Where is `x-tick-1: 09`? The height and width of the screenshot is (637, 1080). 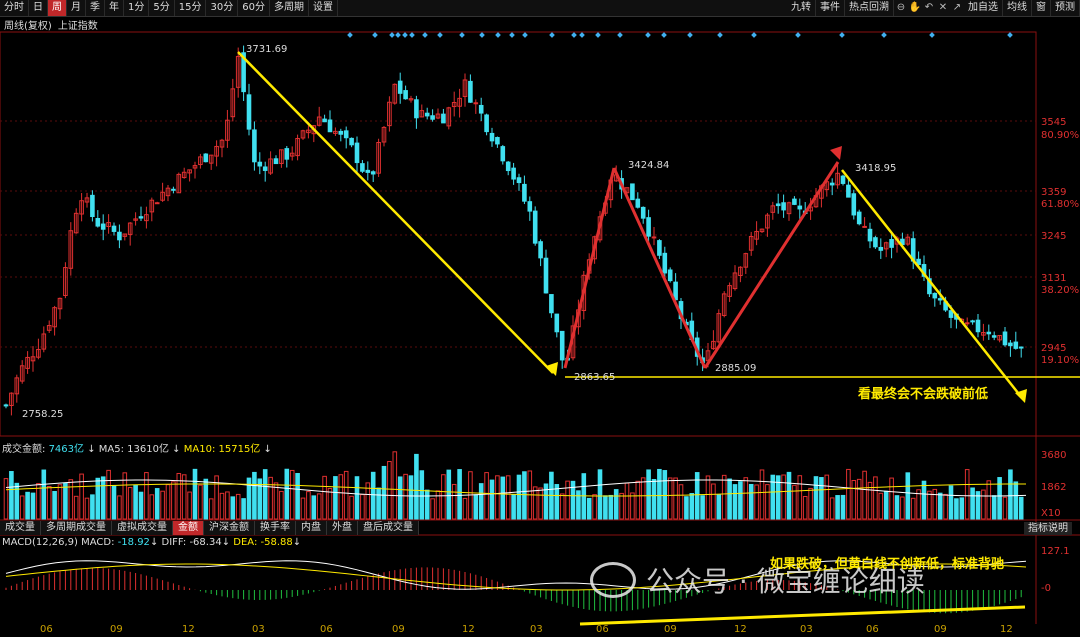
x-tick-1: 09 is located at coordinates (116, 629).